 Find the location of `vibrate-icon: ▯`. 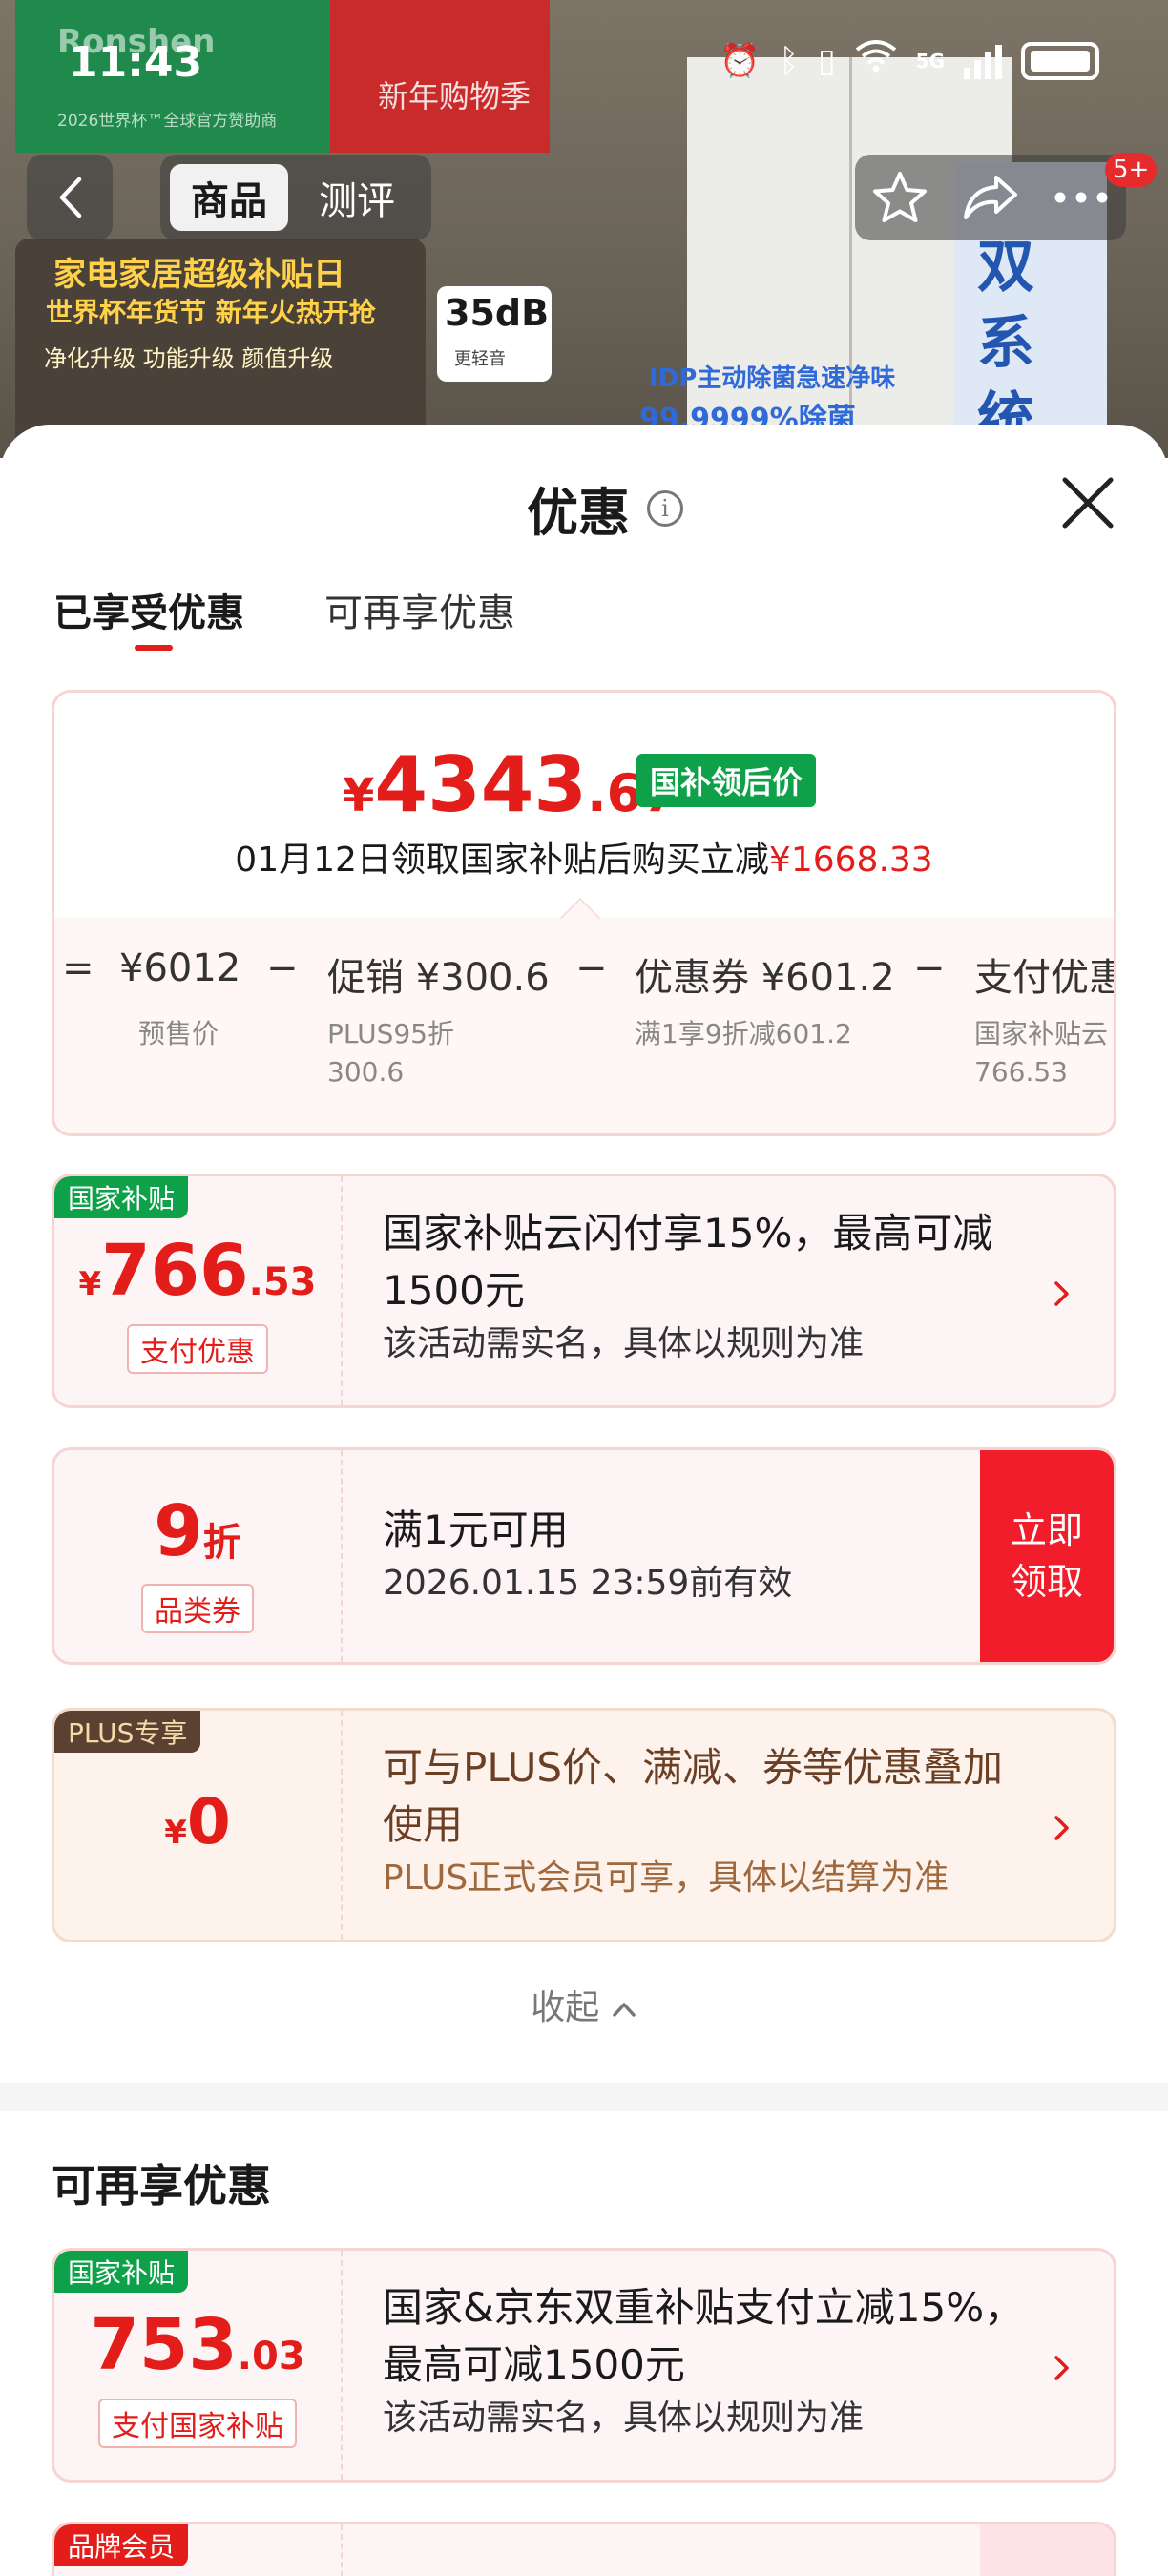

vibrate-icon: ▯ is located at coordinates (826, 60).